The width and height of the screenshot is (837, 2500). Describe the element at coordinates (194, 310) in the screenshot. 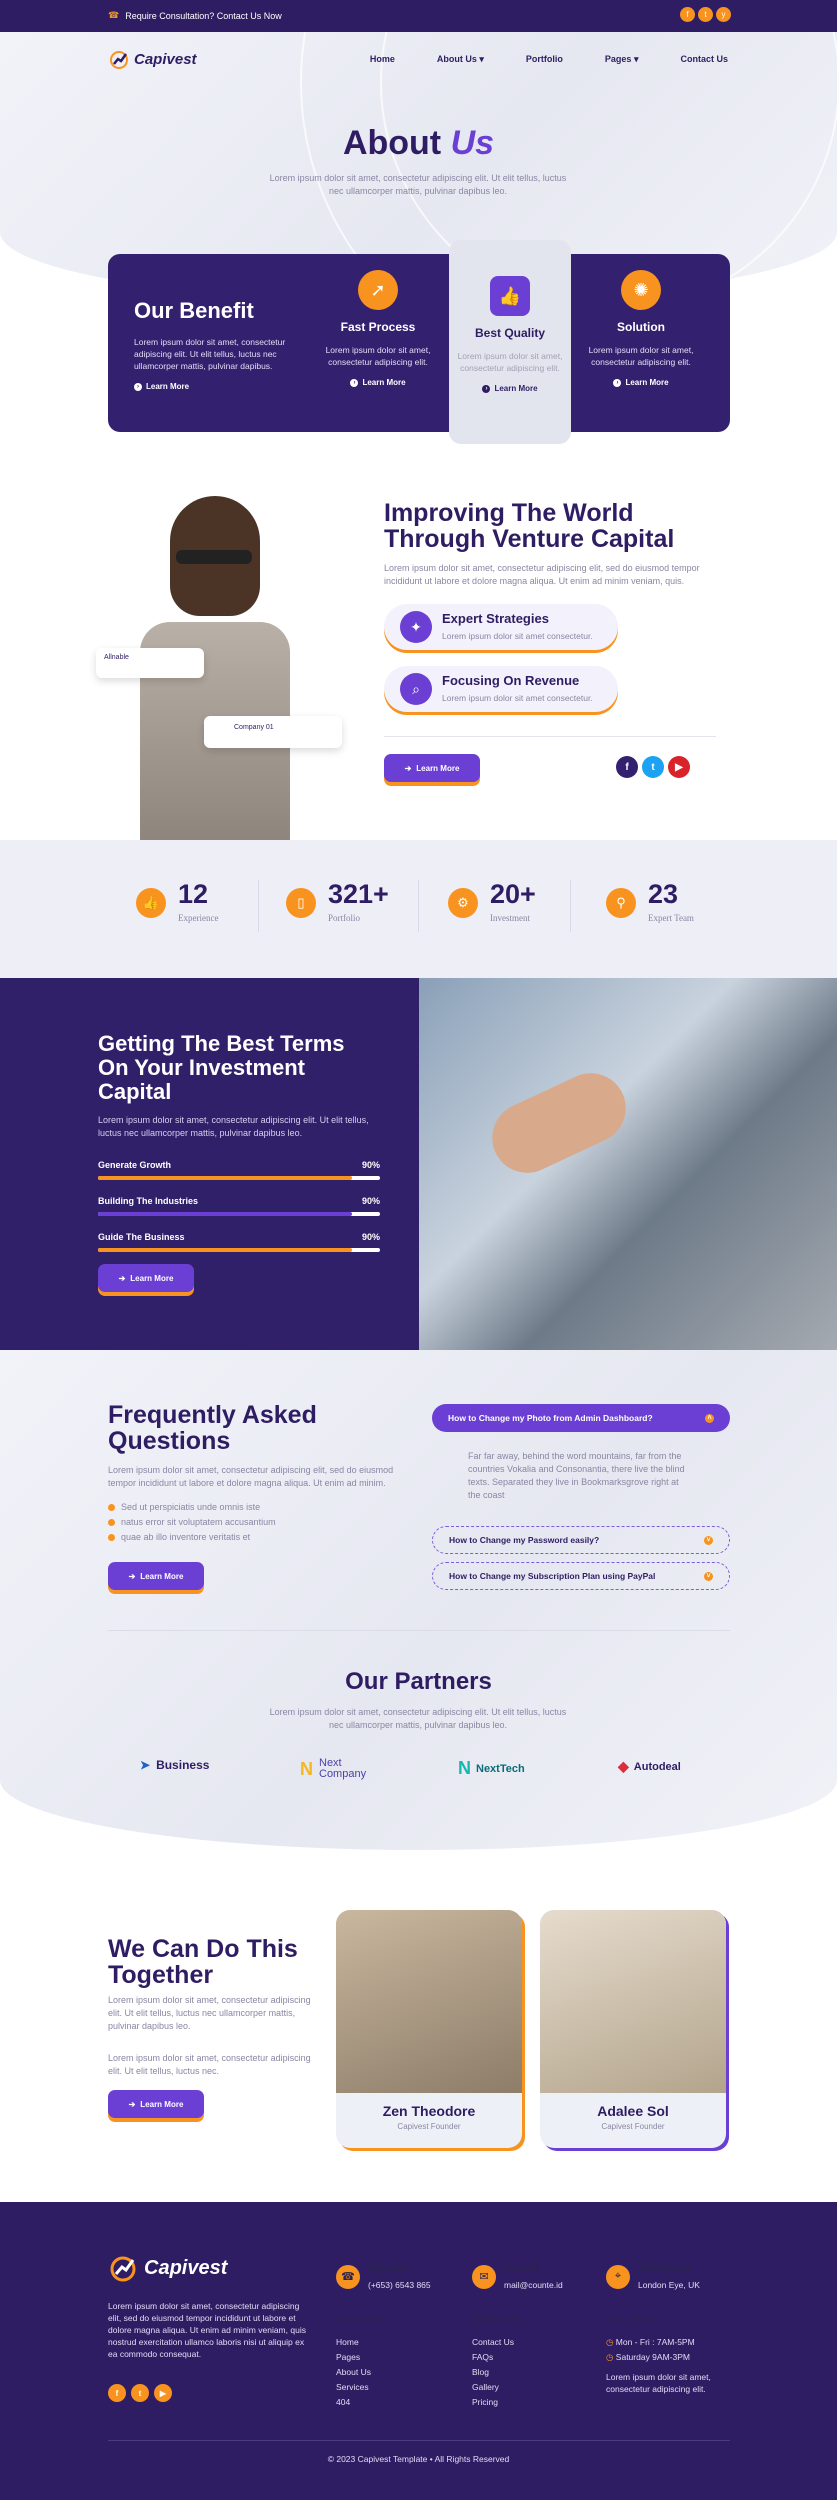

I see `benefit-title: Our Benefit` at that location.